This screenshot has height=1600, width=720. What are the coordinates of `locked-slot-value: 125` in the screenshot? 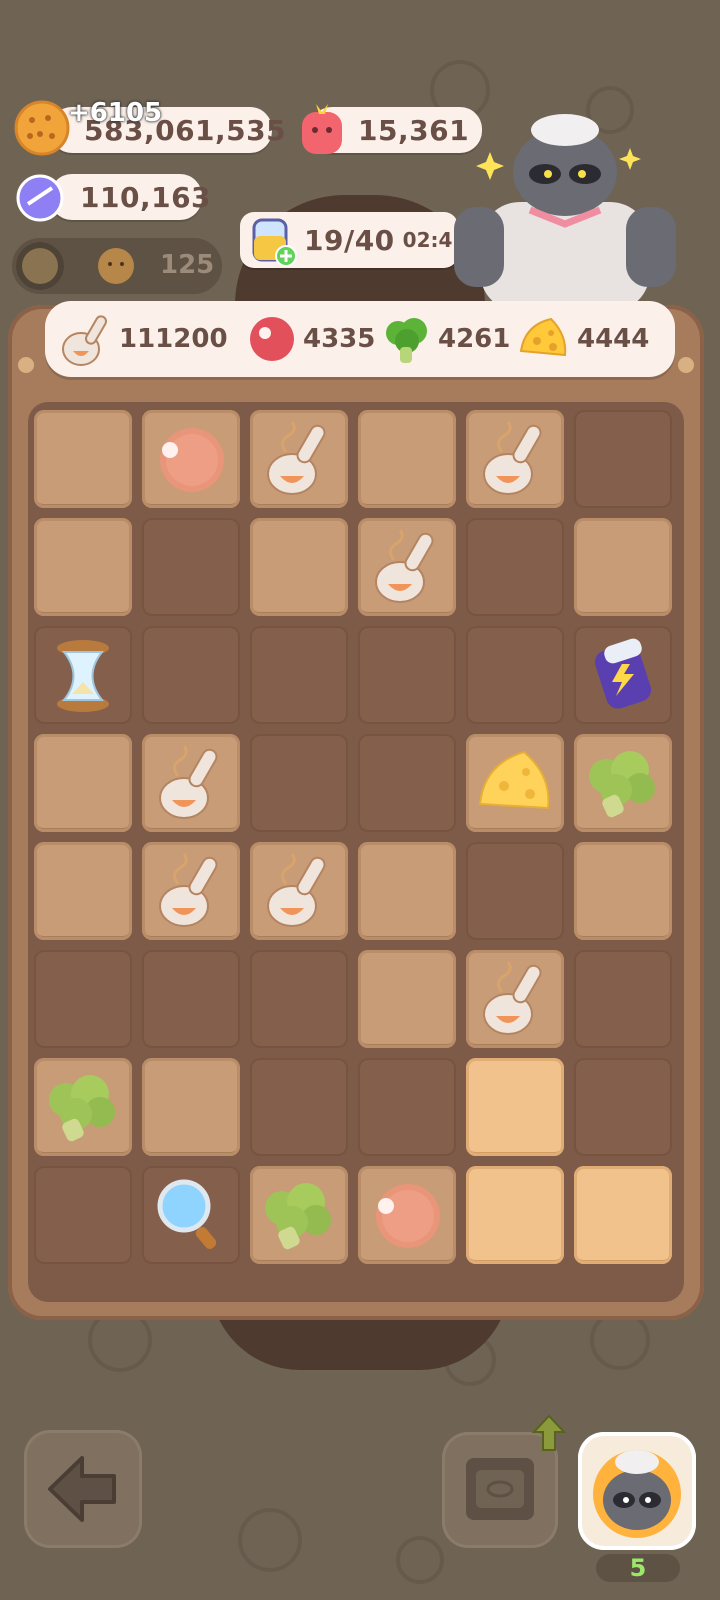 It's located at (187, 265).